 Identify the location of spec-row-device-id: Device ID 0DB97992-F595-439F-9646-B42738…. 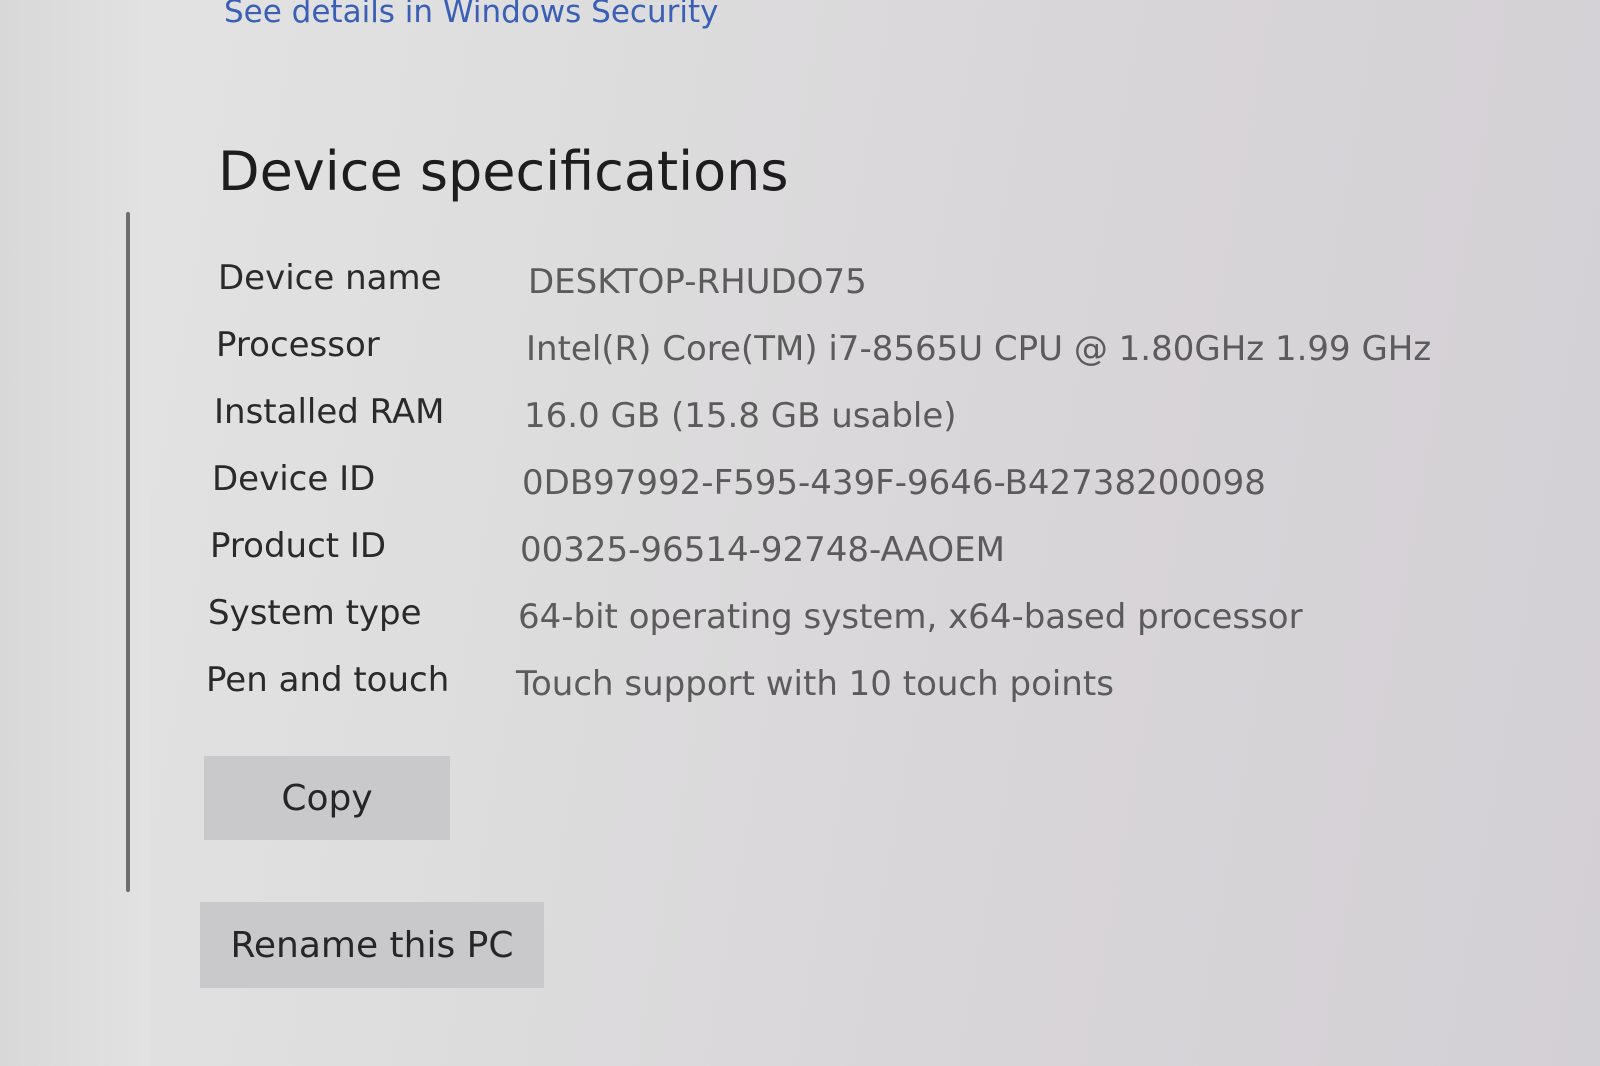
(862, 484).